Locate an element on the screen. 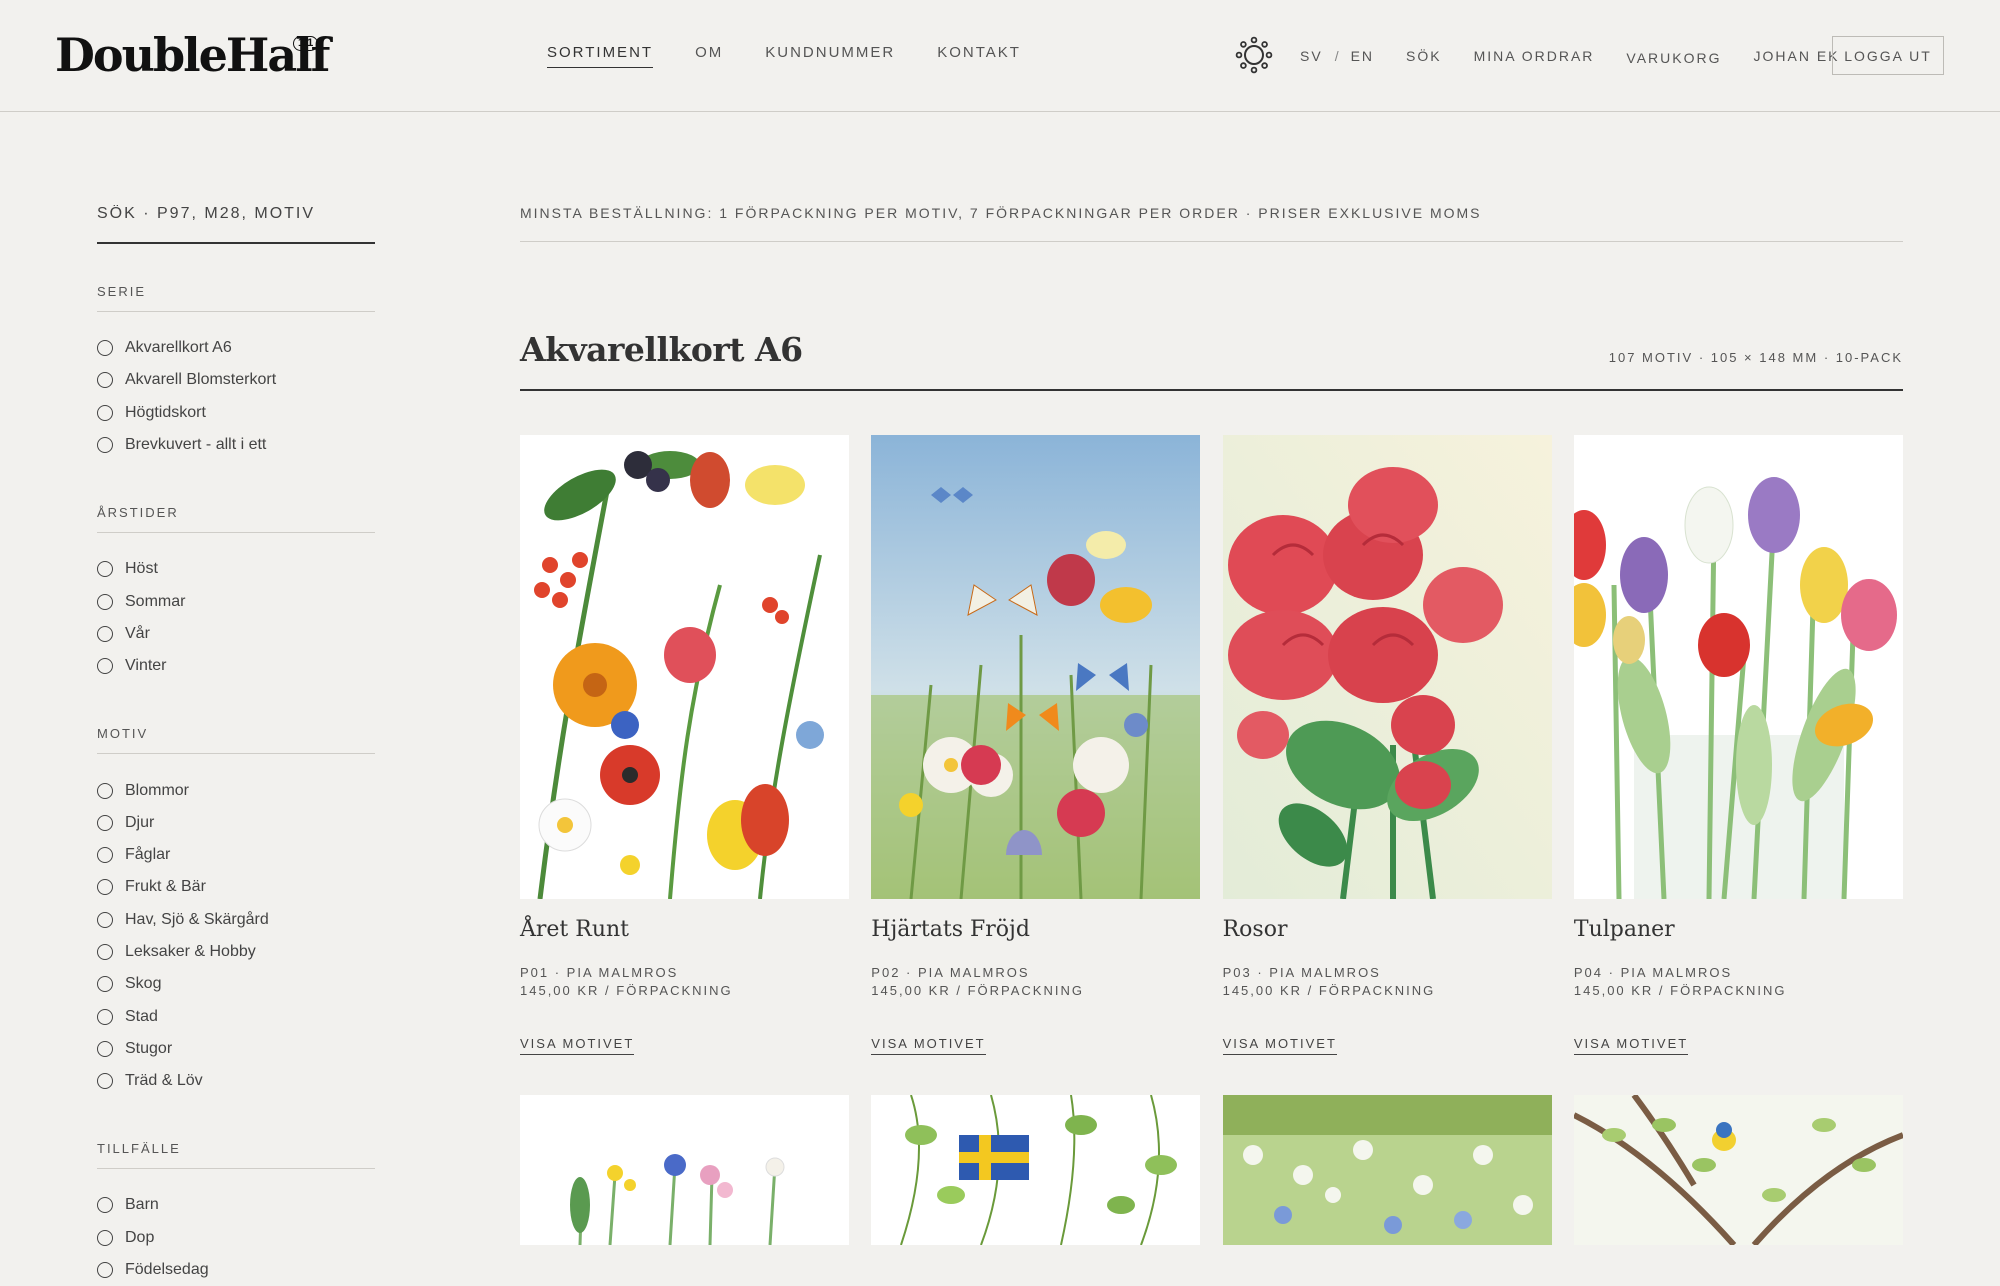 The height and width of the screenshot is (1286, 2000). product-title: Tulpaner is located at coordinates (1738, 929).